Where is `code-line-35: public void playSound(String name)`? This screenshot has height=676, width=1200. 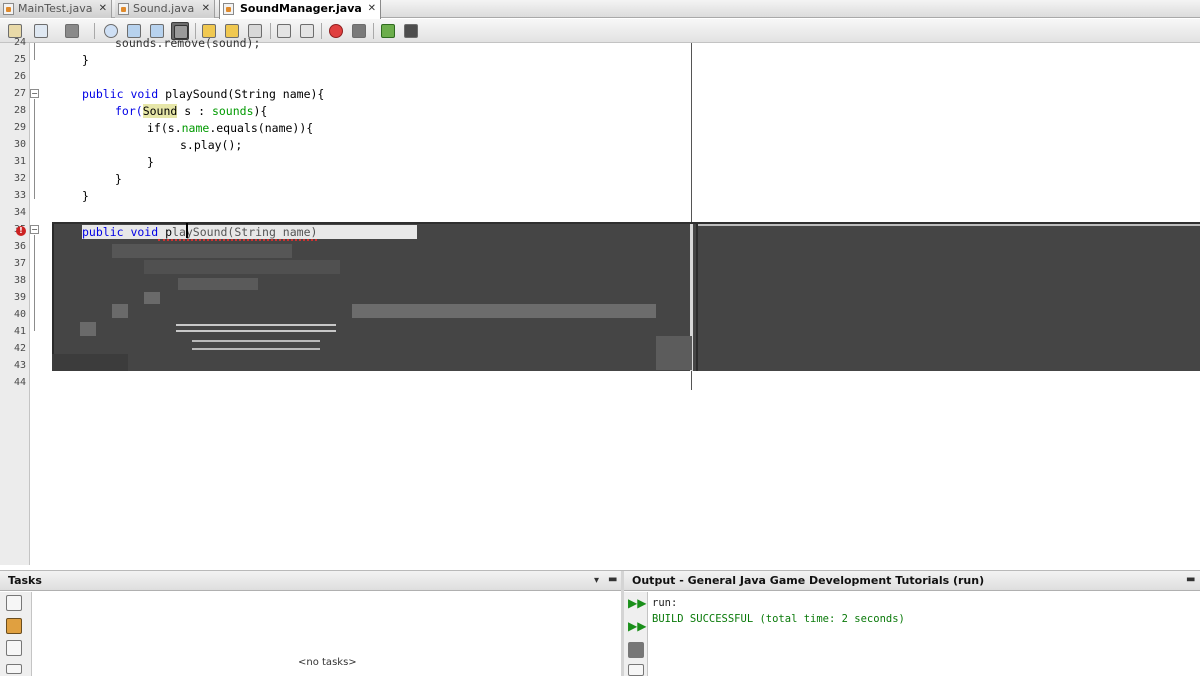 code-line-35: public void playSound(String name) is located at coordinates (249, 233).